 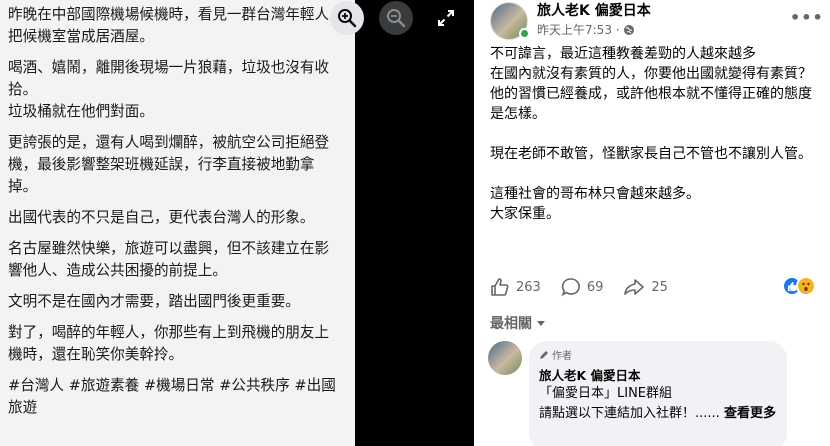 I want to click on post-paragraph-2: 現在老師不敢管，怪獸家長自己不管也不讓別人管。, so click(x=651, y=154).